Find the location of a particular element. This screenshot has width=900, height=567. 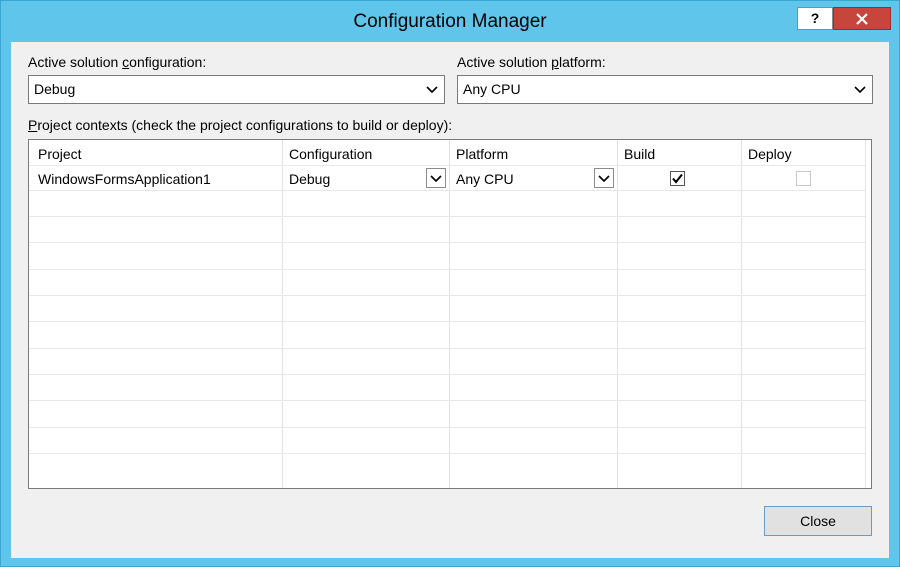

help-button: ? is located at coordinates (815, 18).